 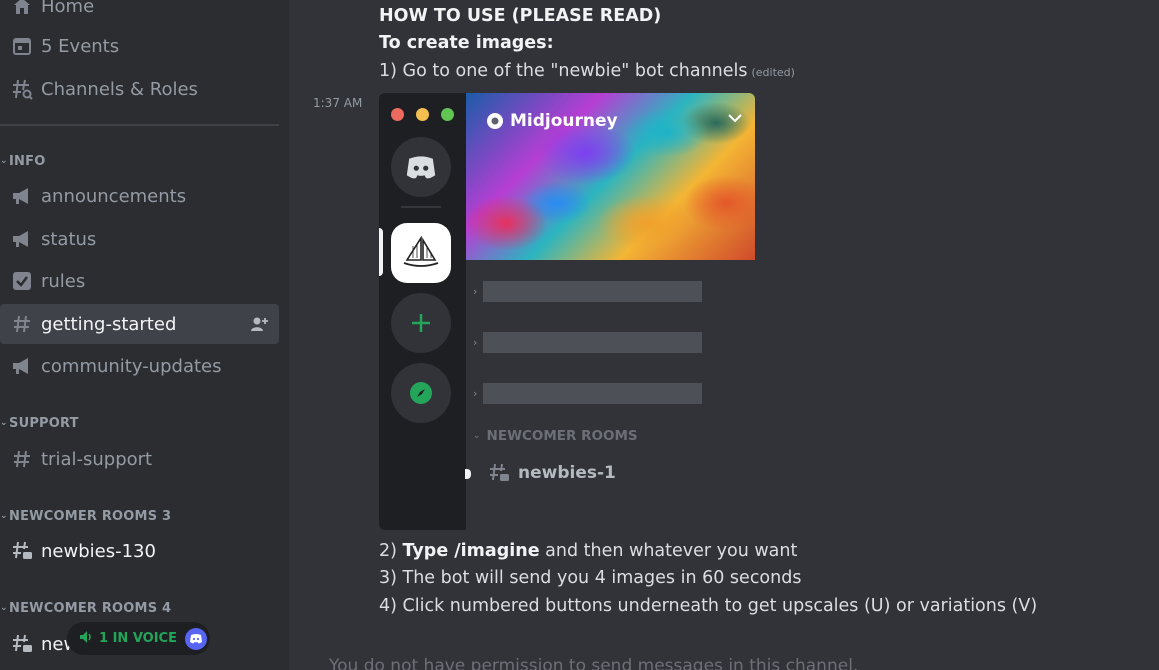 I want to click on sidebar-item-newbies-130: newbies-130, so click(x=139, y=551).